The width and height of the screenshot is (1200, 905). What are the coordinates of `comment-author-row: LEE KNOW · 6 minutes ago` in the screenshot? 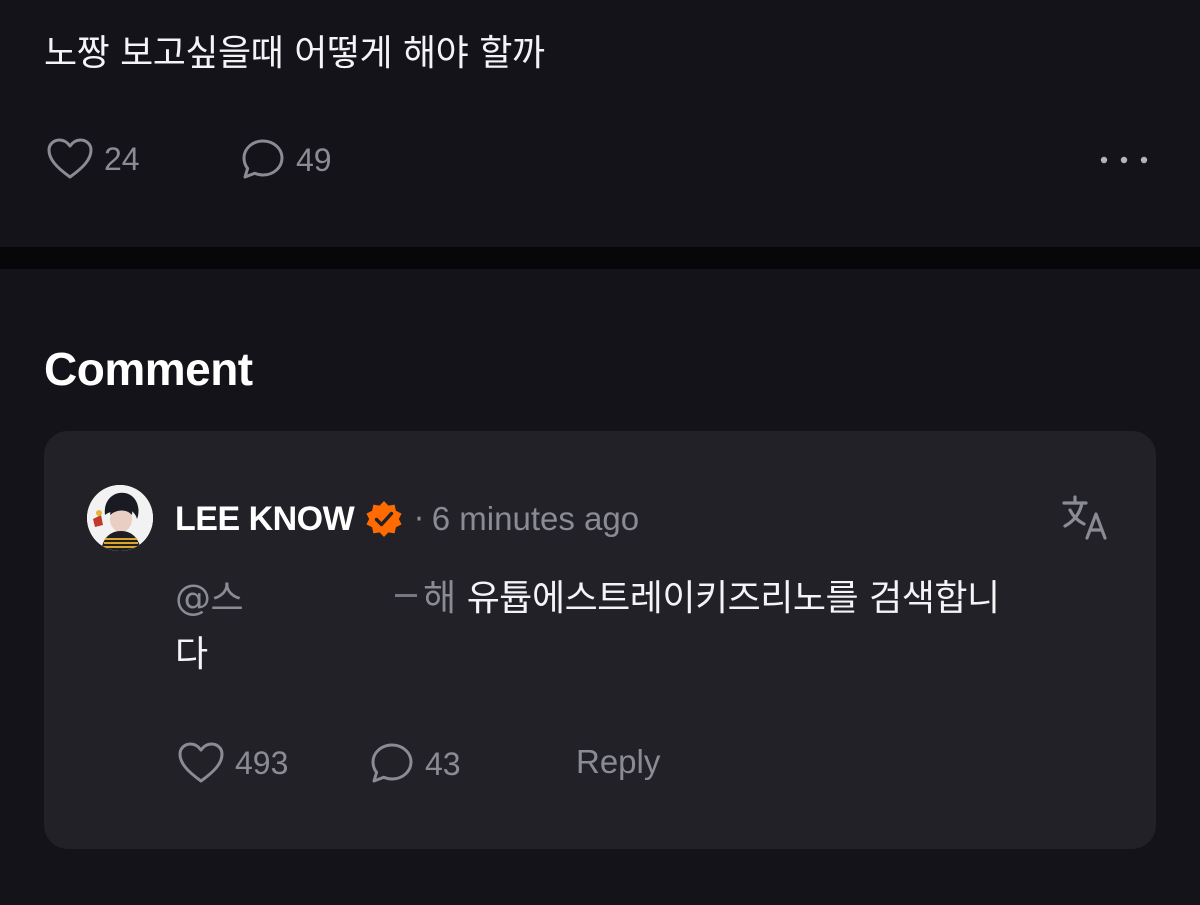 It's located at (407, 519).